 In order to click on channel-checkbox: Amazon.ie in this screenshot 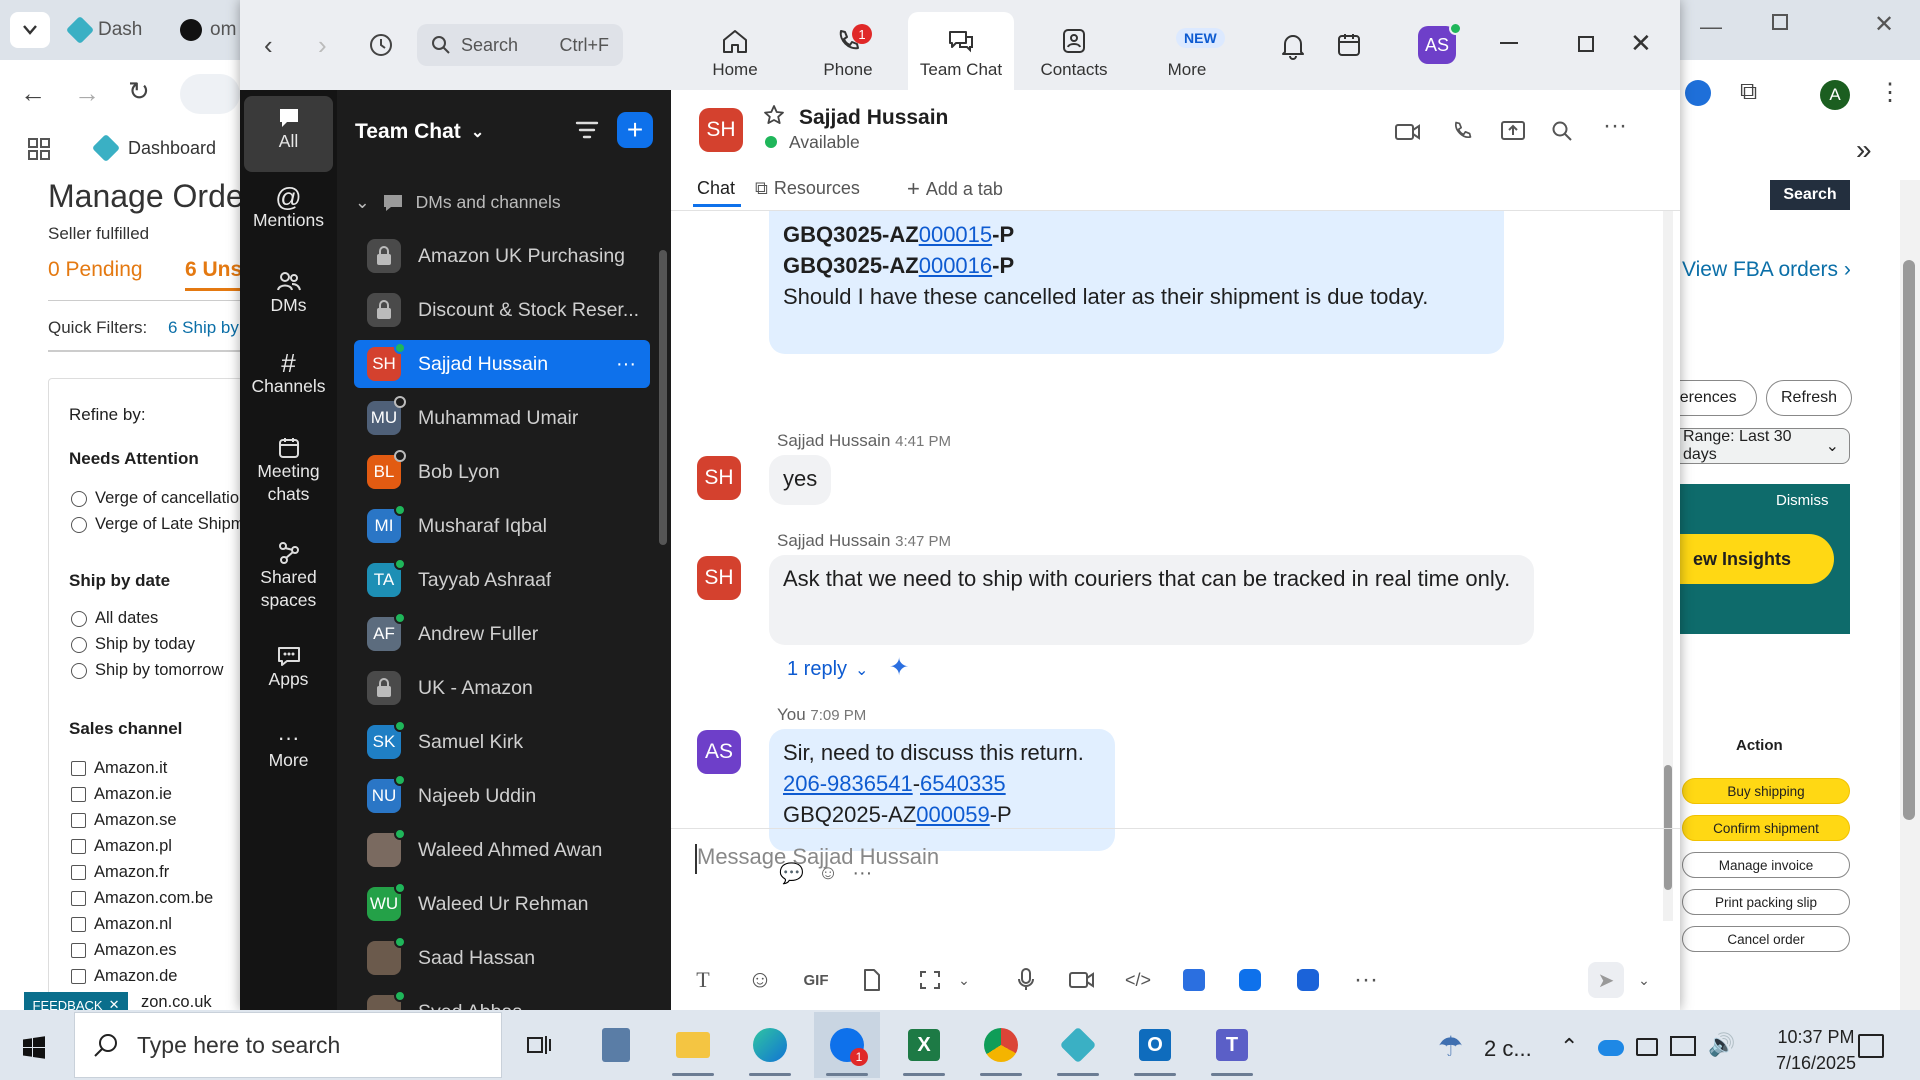, I will do `click(121, 794)`.